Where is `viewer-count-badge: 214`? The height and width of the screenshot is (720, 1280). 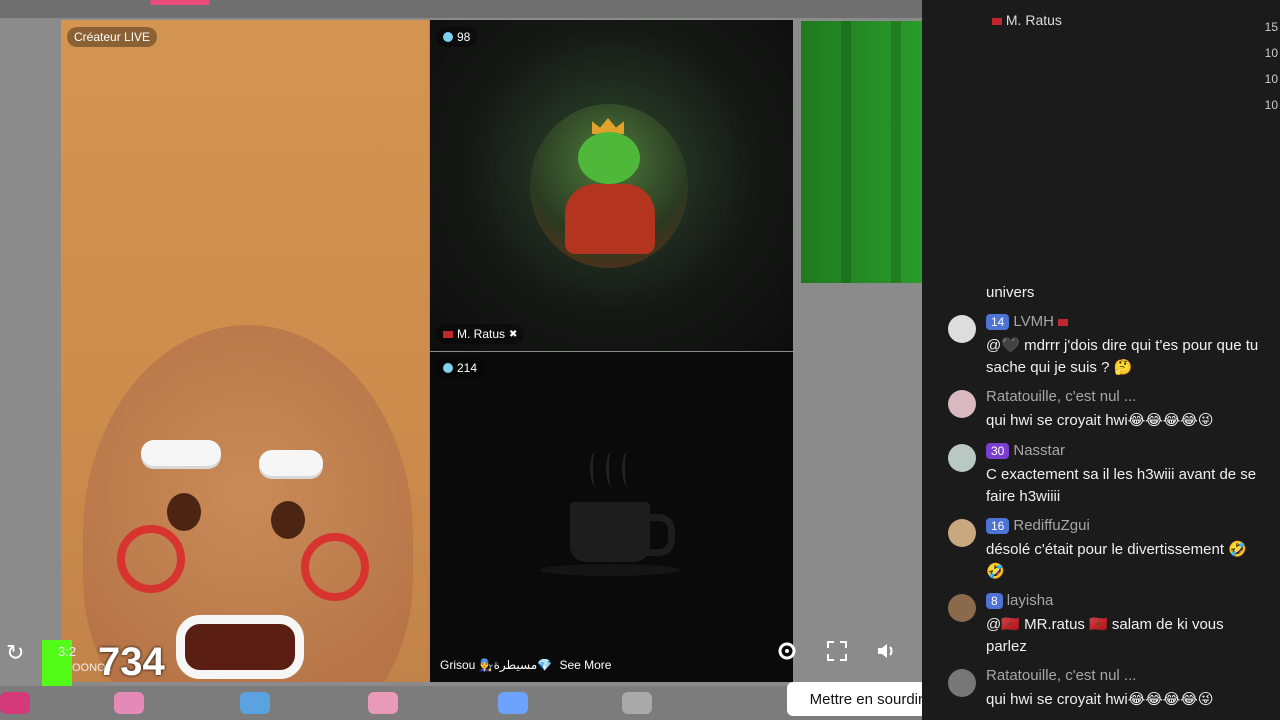
viewer-count-badge: 214 is located at coordinates (460, 368).